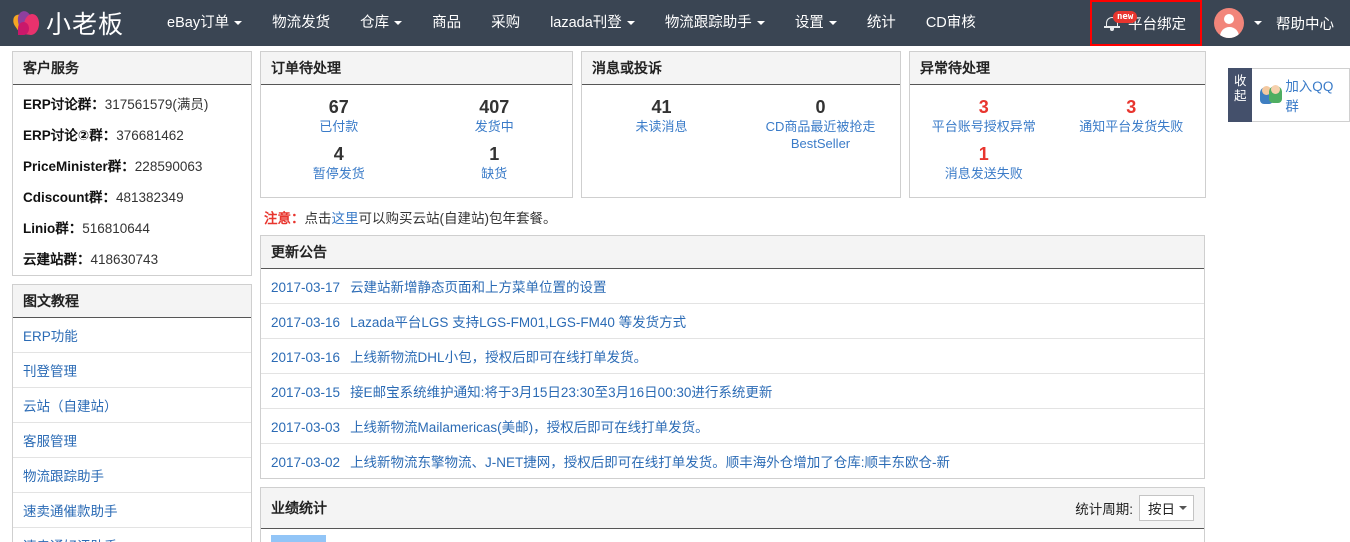 This screenshot has width=1350, height=542. Describe the element at coordinates (72, 166) in the screenshot. I see `group-name: PriceMinister群` at that location.